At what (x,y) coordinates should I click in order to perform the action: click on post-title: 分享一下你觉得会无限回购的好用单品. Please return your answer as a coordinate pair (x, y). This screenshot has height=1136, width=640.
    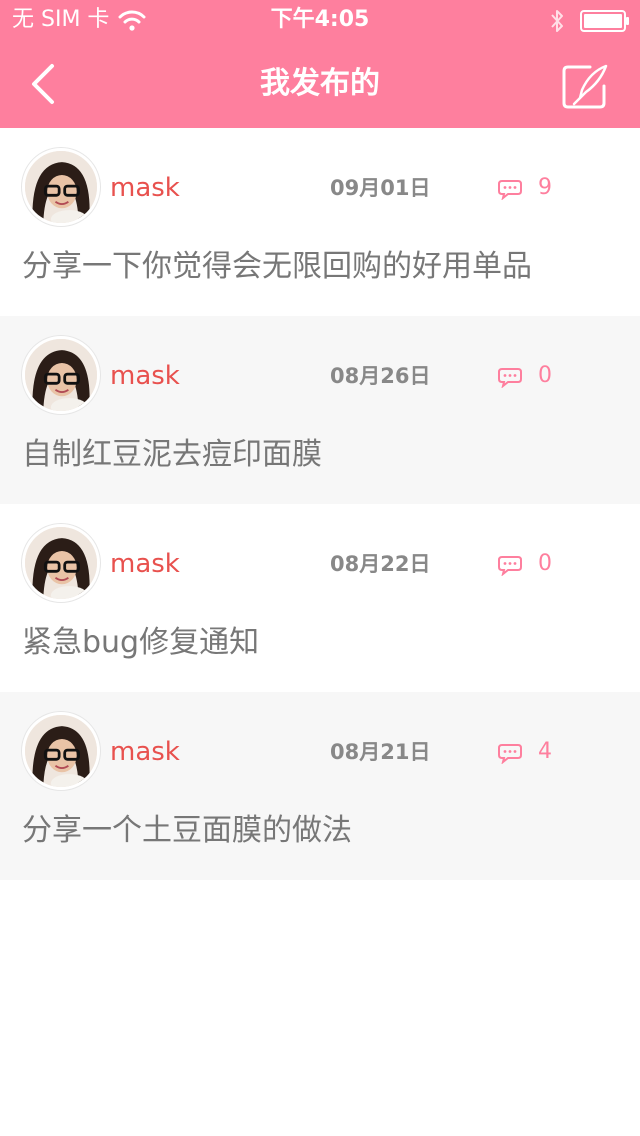
    Looking at the image, I should click on (277, 267).